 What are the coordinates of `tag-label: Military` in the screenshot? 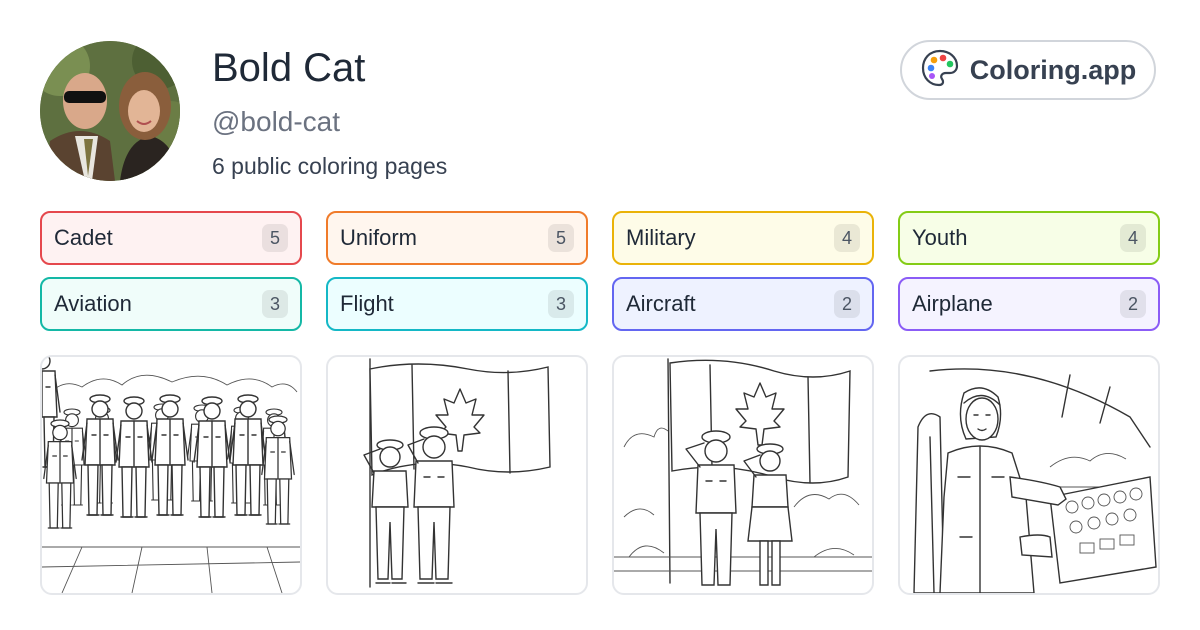 It's located at (661, 237).